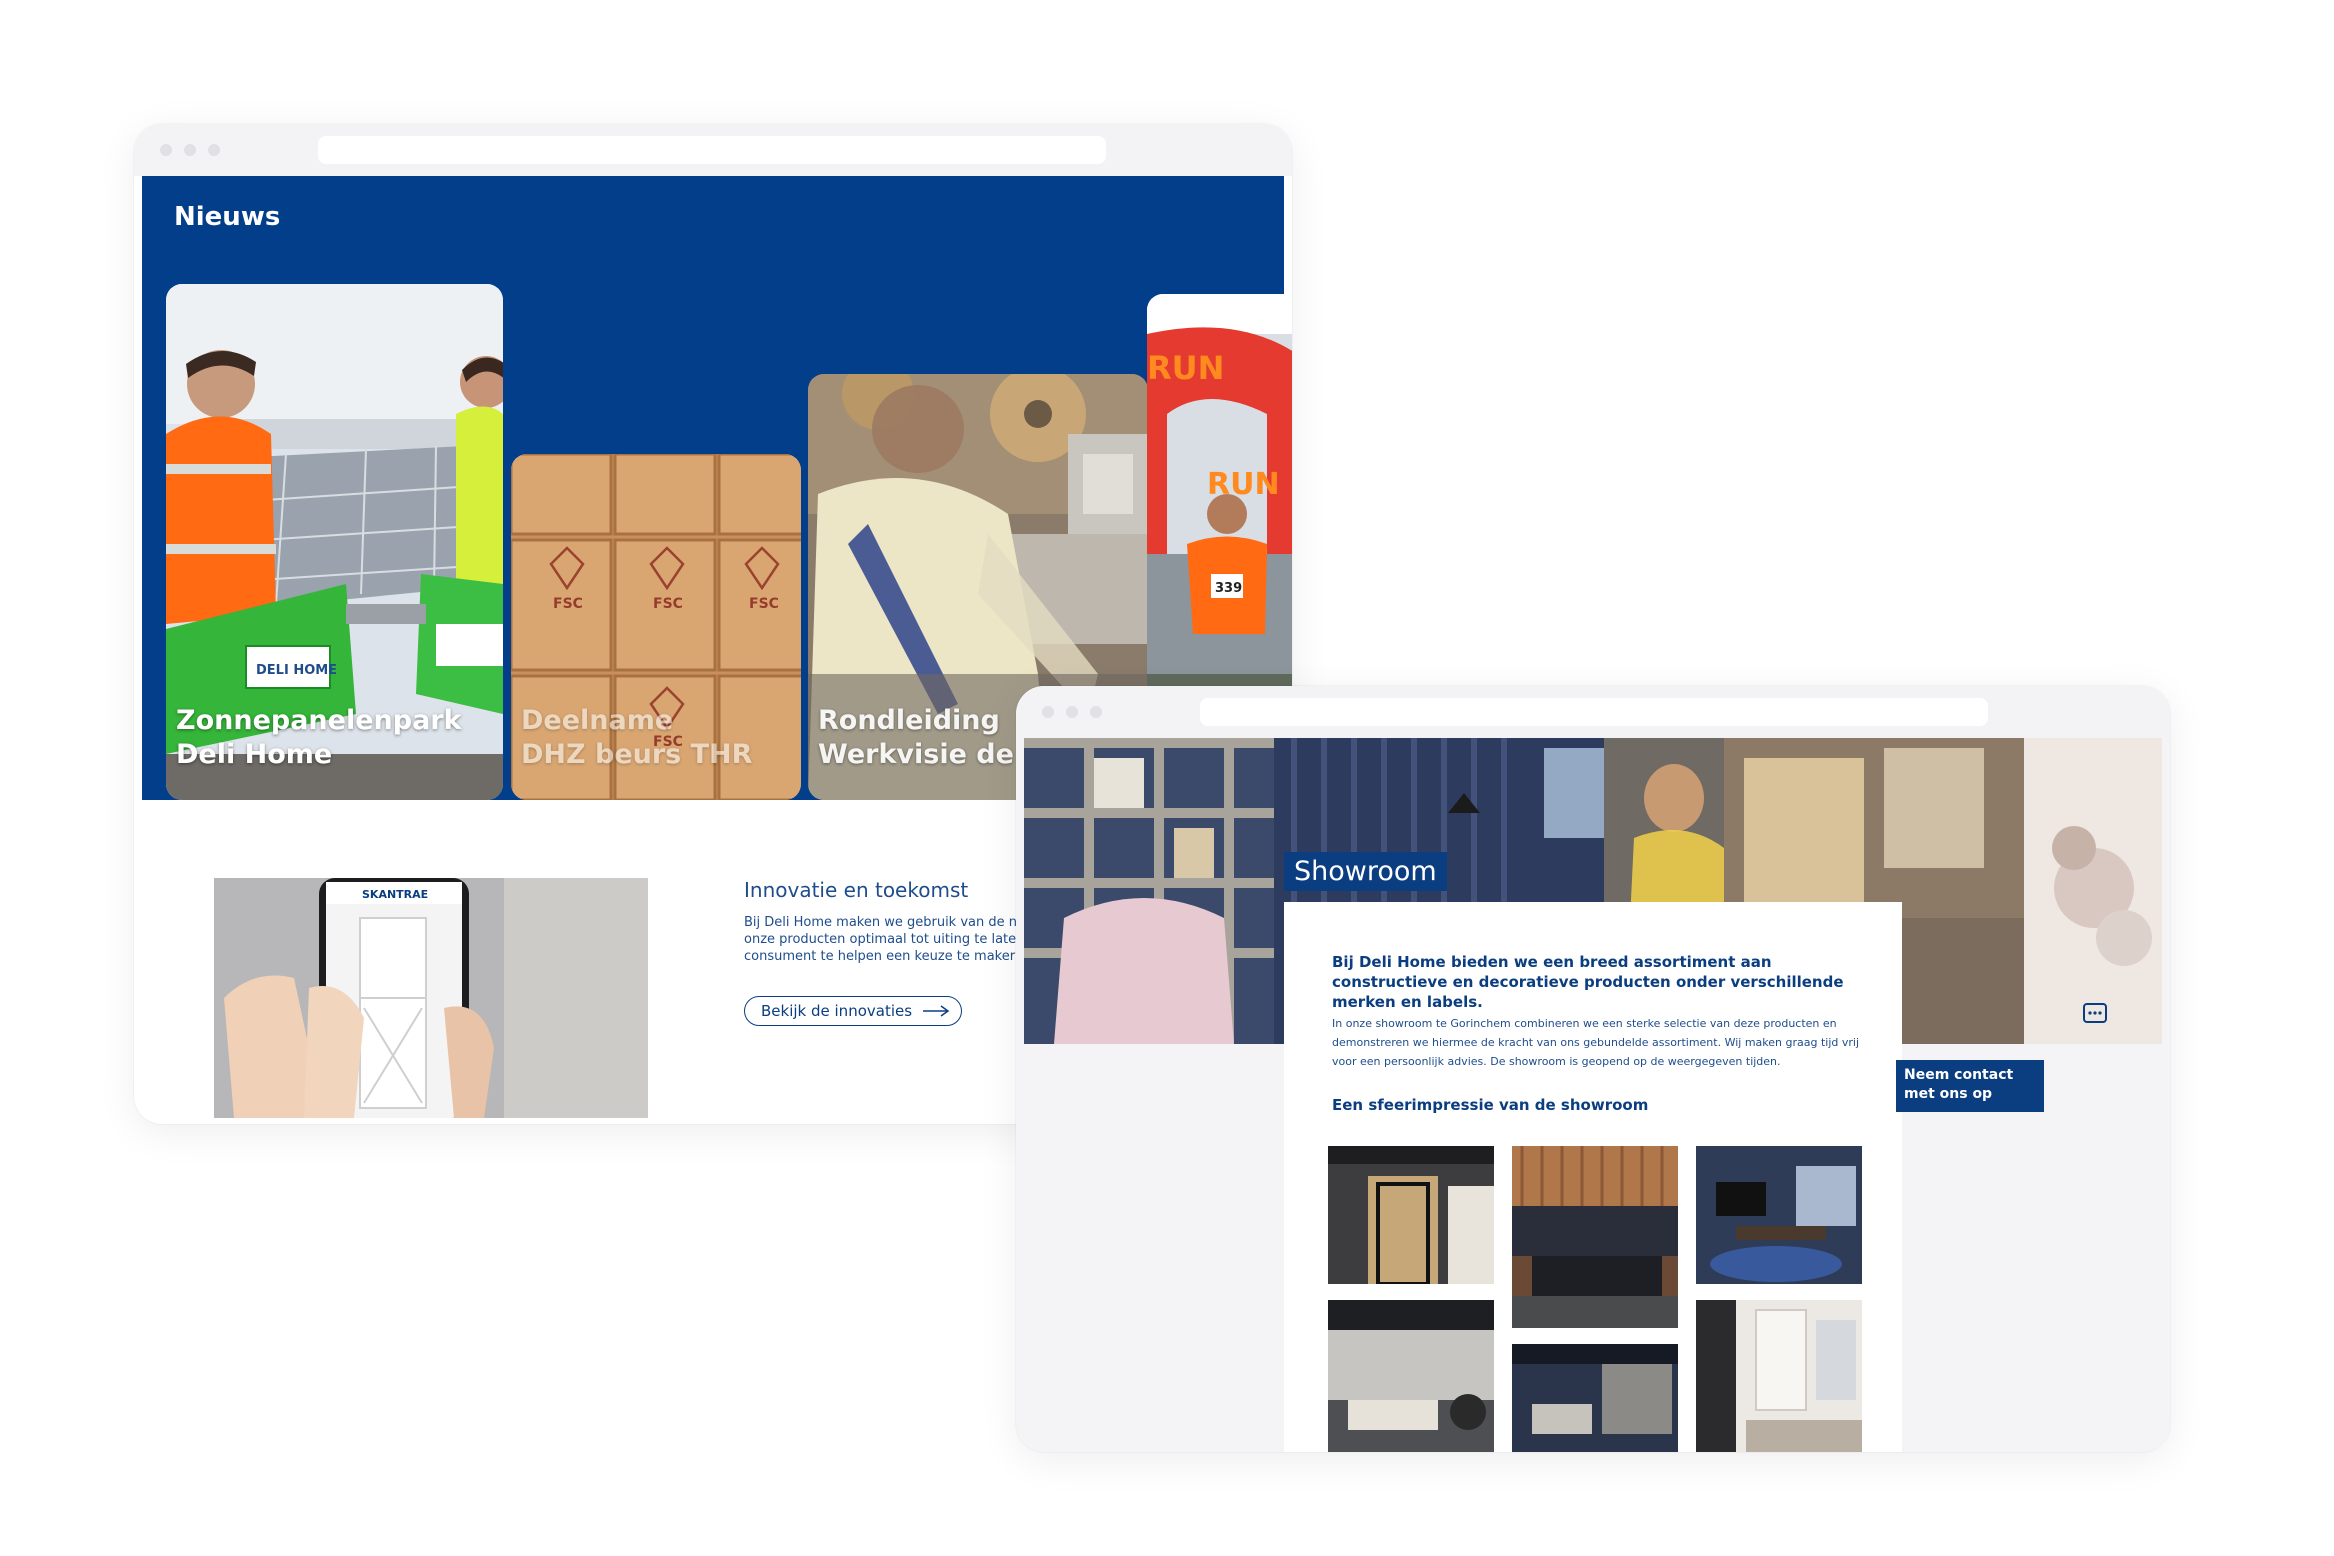 This screenshot has width=2334, height=1556. What do you see at coordinates (395, 894) in the screenshot?
I see `phone-brand-text: SKANTRAE` at bounding box center [395, 894].